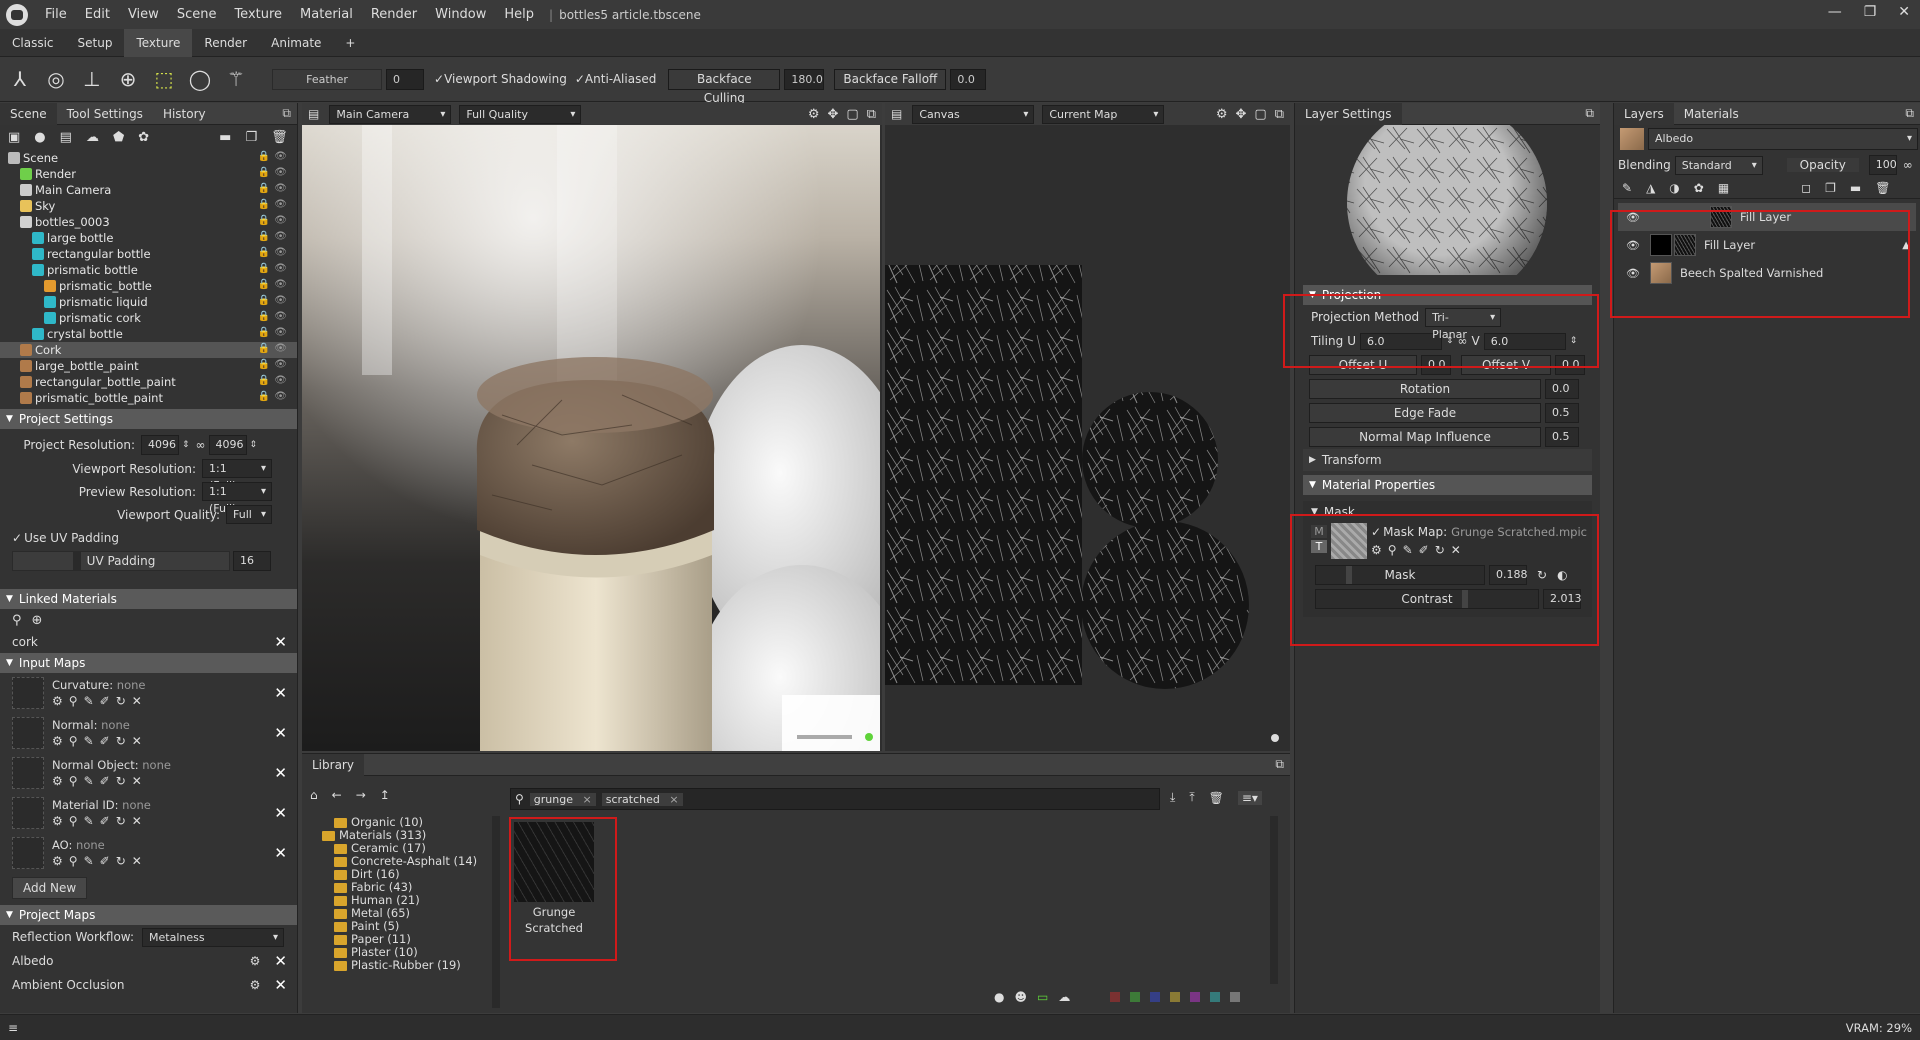 The height and width of the screenshot is (1040, 1920). Describe the element at coordinates (1064, 997) in the screenshot. I see `filter-cloud-icon: ☁` at that location.